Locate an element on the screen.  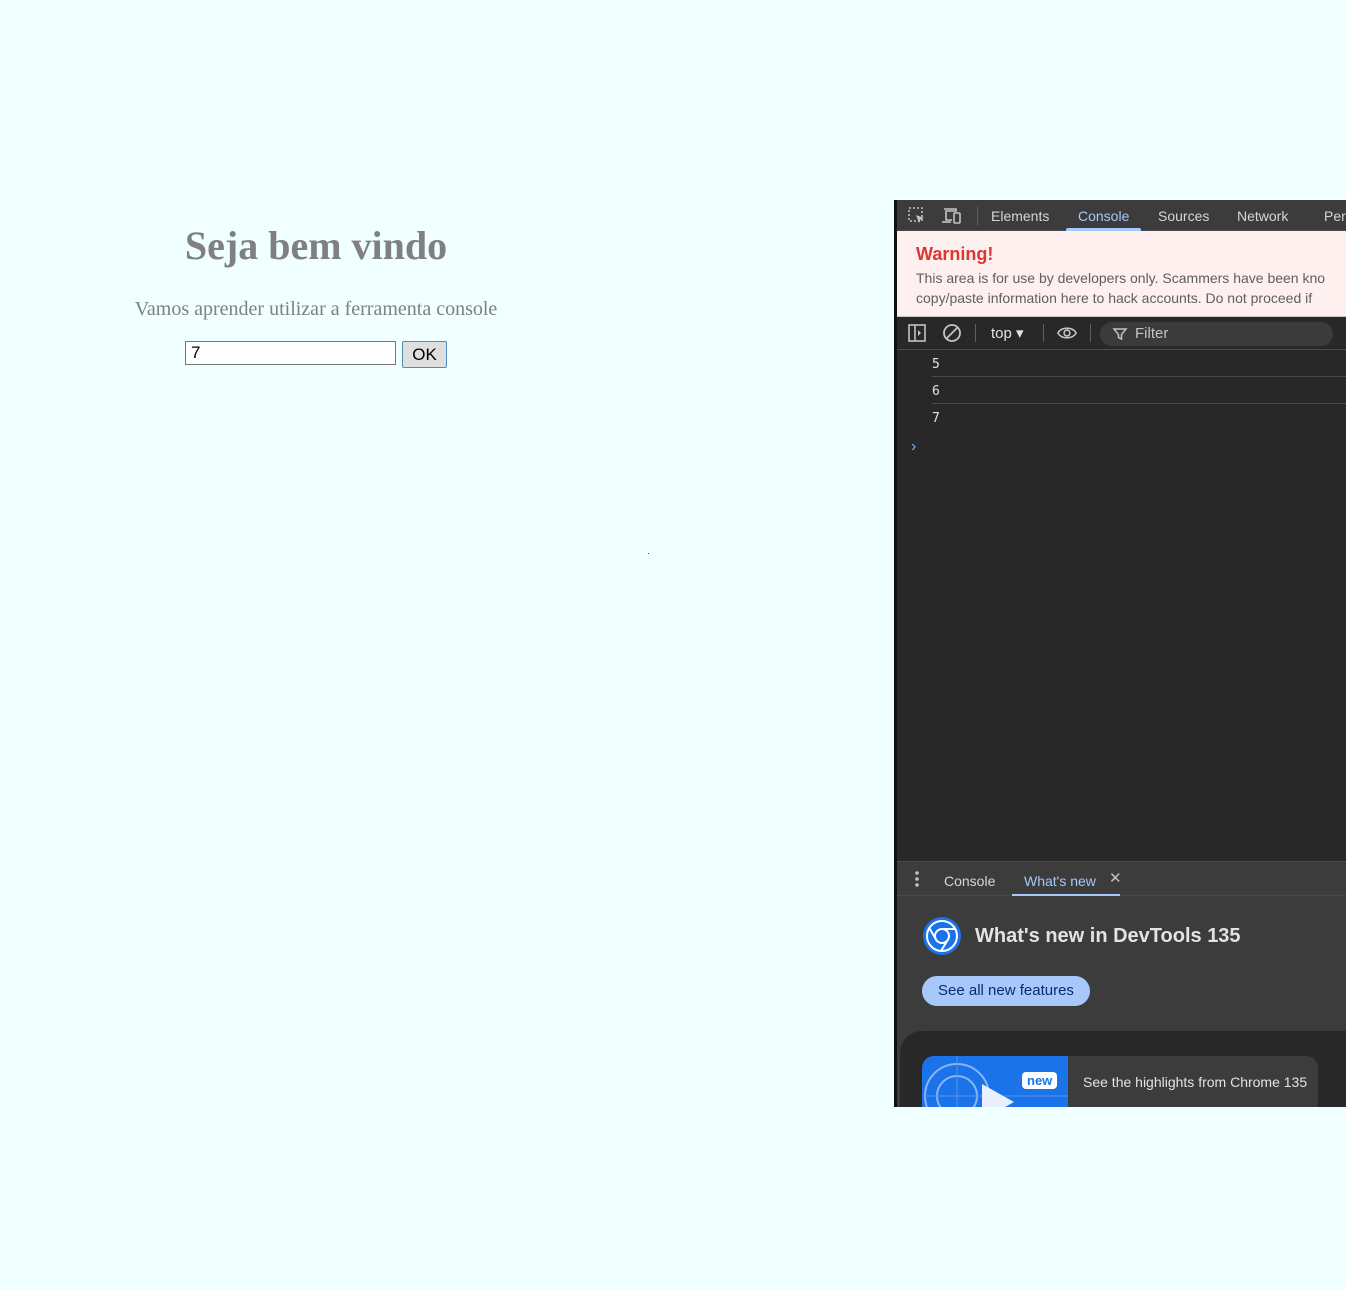
console-message-text: 7 is located at coordinates (936, 418).